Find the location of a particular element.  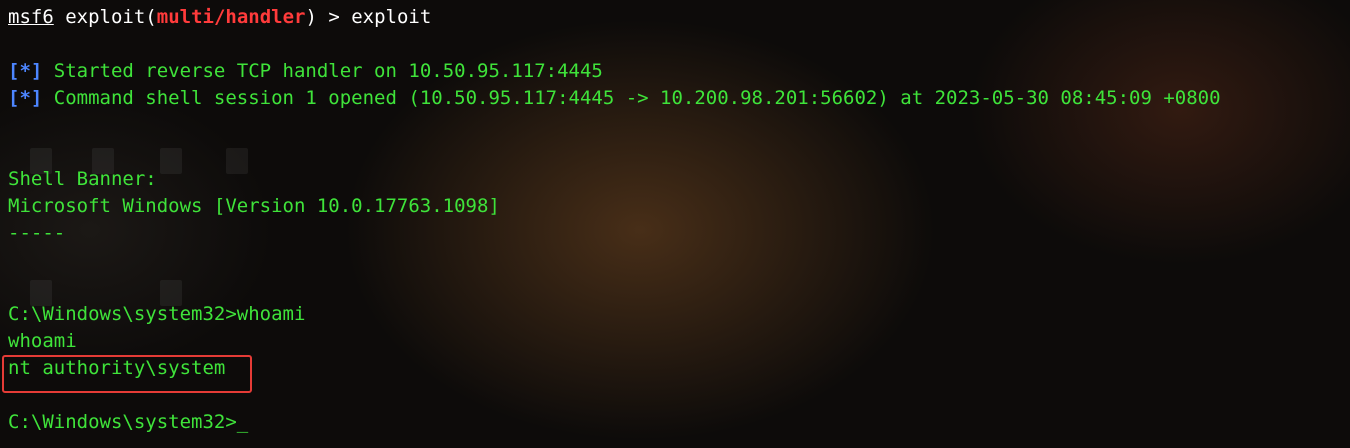

final-prompt-line: C:\Windows\system32>_ is located at coordinates (679, 422).